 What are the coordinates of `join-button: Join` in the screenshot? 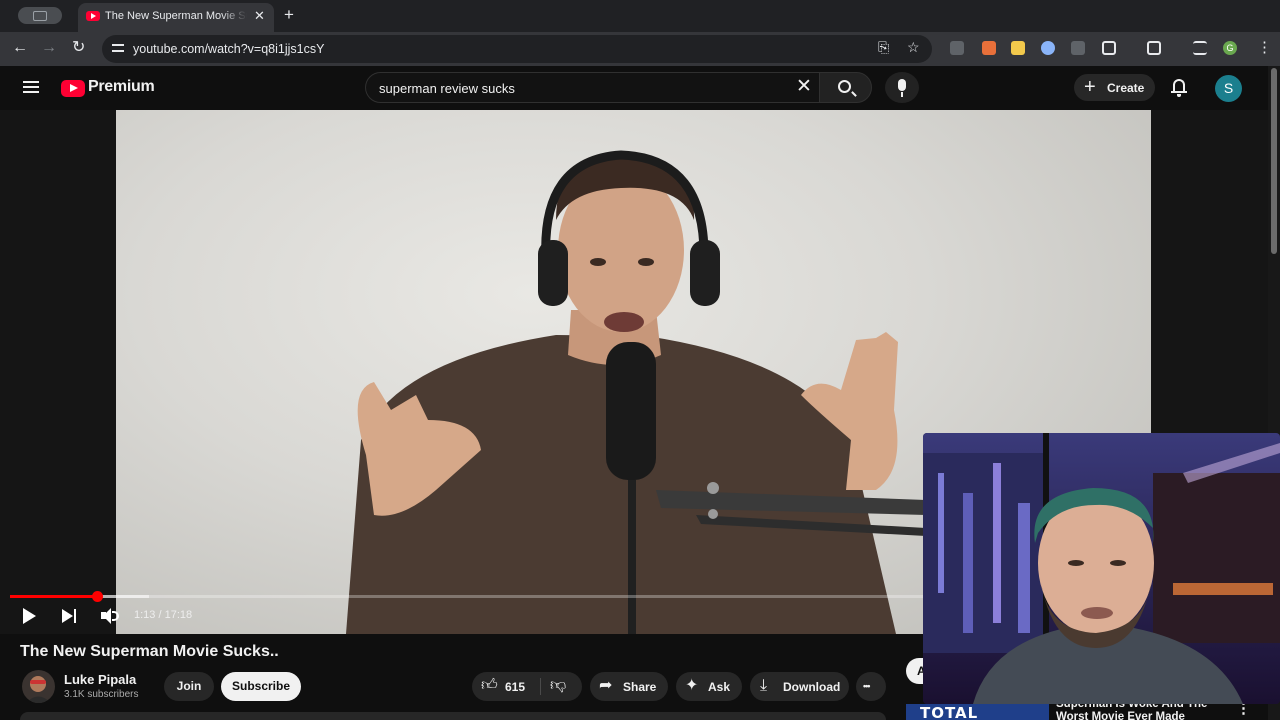 It's located at (189, 686).